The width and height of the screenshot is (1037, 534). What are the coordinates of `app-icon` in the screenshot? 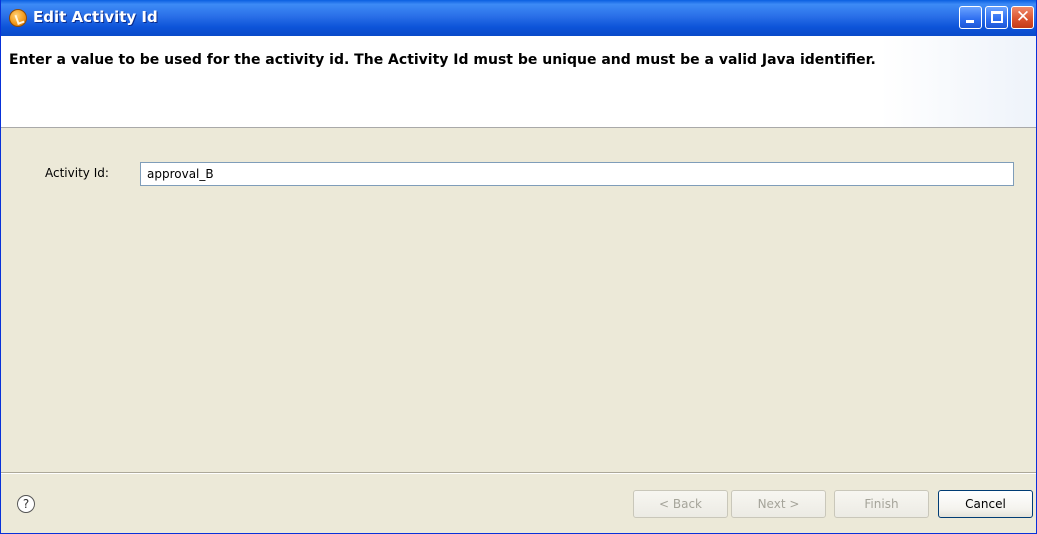 It's located at (18, 18).